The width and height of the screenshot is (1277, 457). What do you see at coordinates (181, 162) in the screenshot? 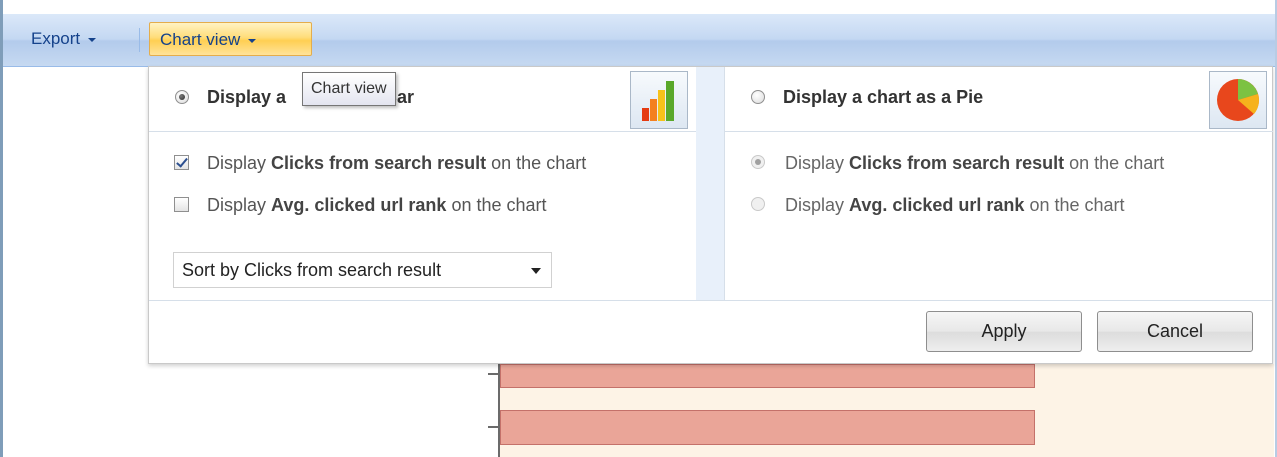
I see `clicks-checkbox` at bounding box center [181, 162].